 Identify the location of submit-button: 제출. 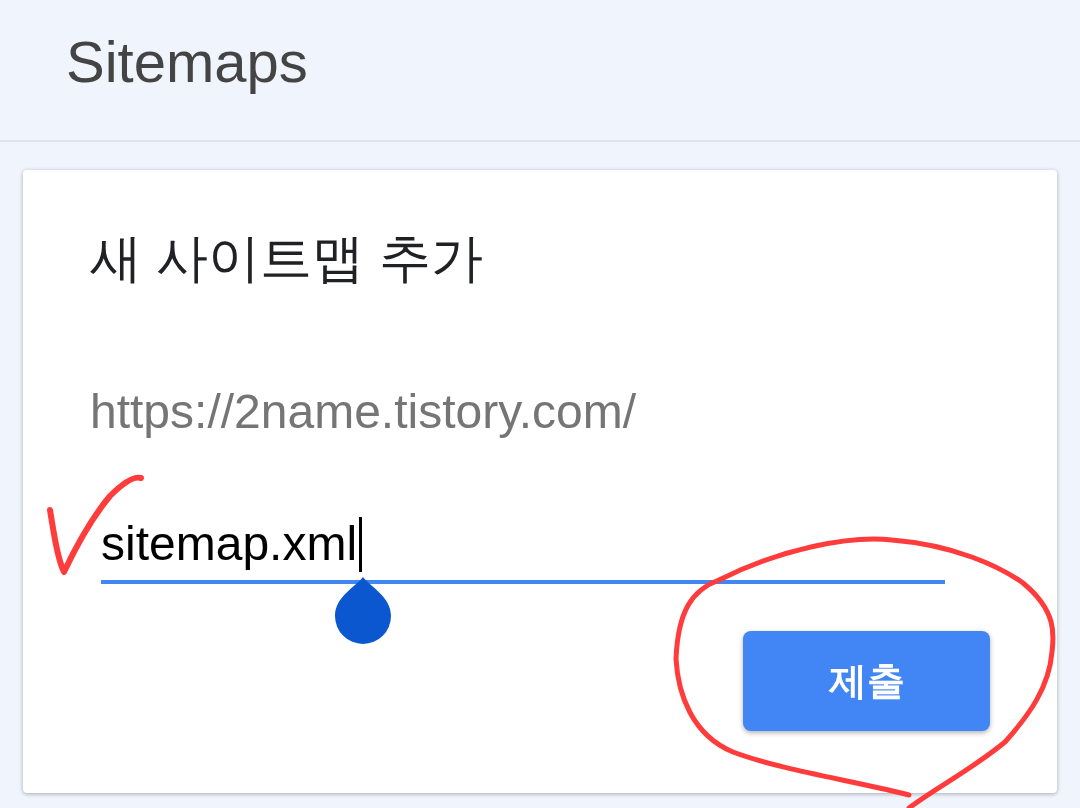
(866, 681).